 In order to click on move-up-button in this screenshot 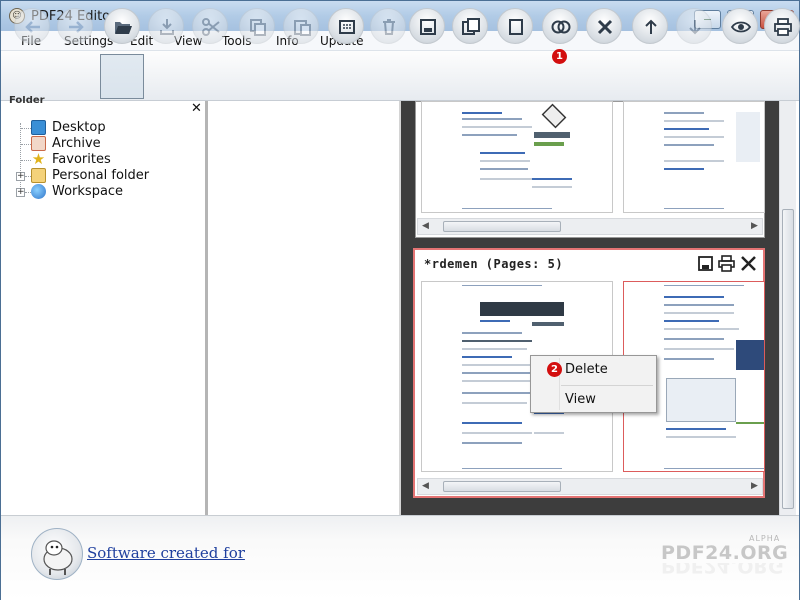, I will do `click(650, 26)`.